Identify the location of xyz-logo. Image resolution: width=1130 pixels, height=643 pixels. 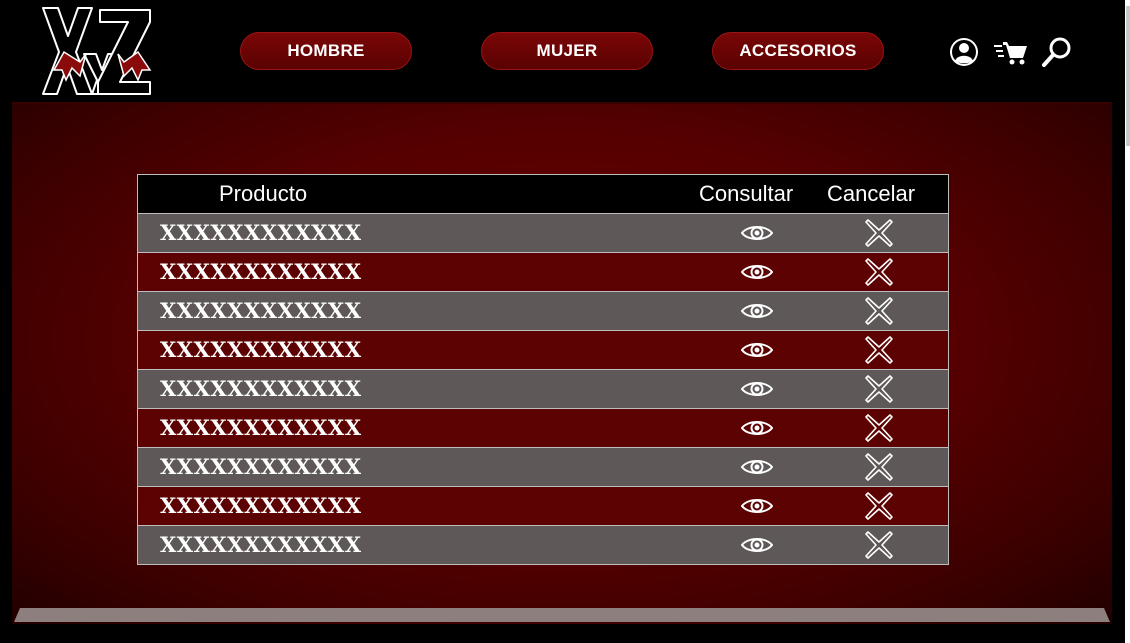
(96, 52).